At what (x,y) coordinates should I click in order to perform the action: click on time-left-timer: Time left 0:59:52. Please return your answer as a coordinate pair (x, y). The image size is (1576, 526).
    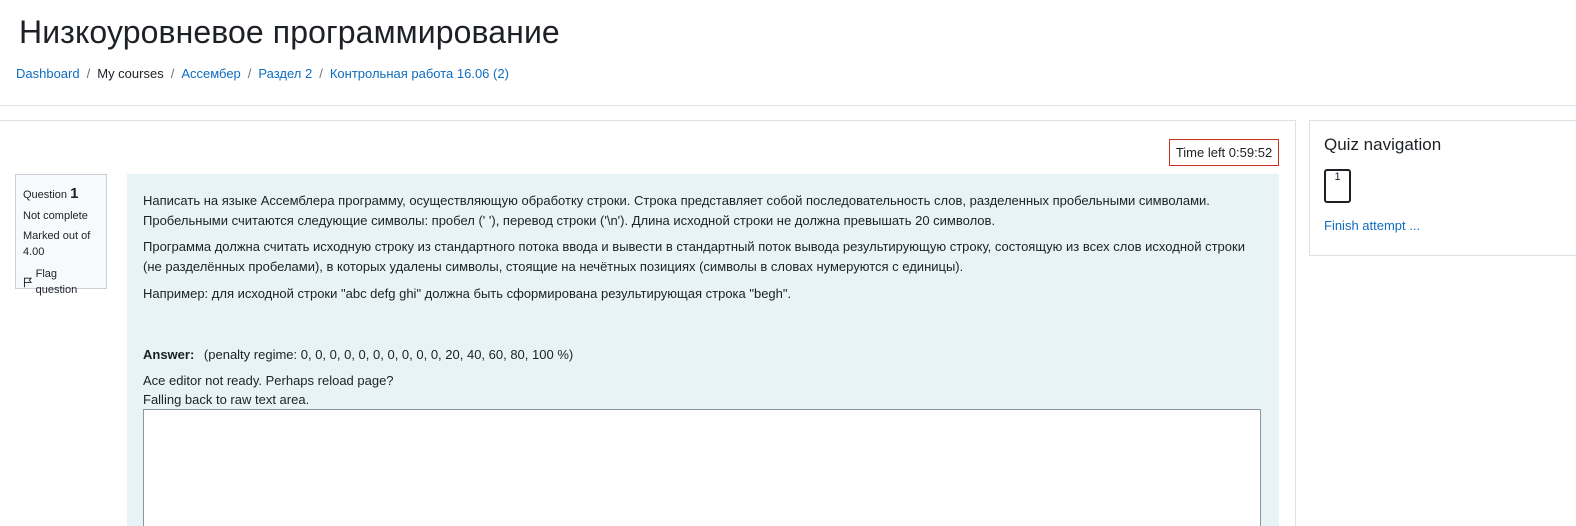
    Looking at the image, I should click on (1224, 152).